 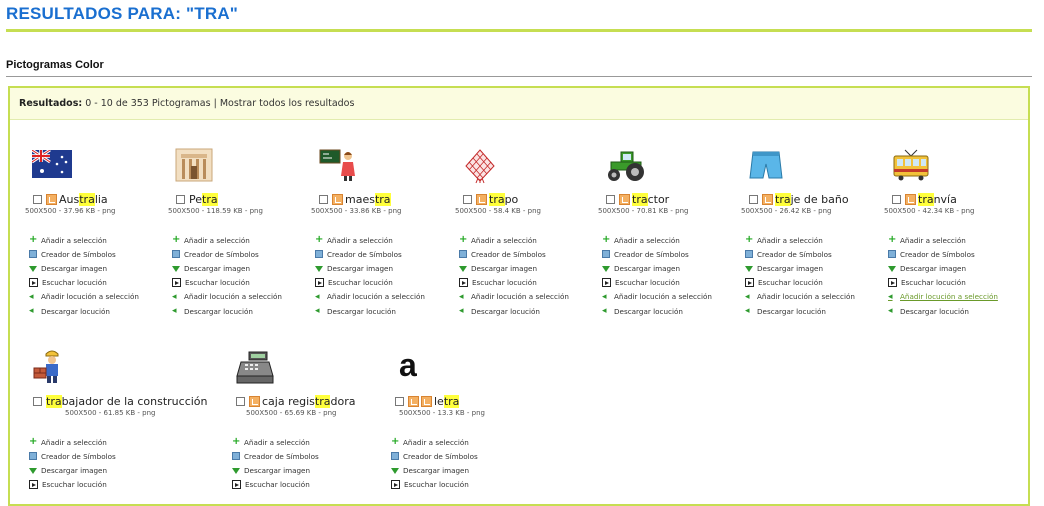 I want to click on plus-icon: +, so click(x=892, y=240).